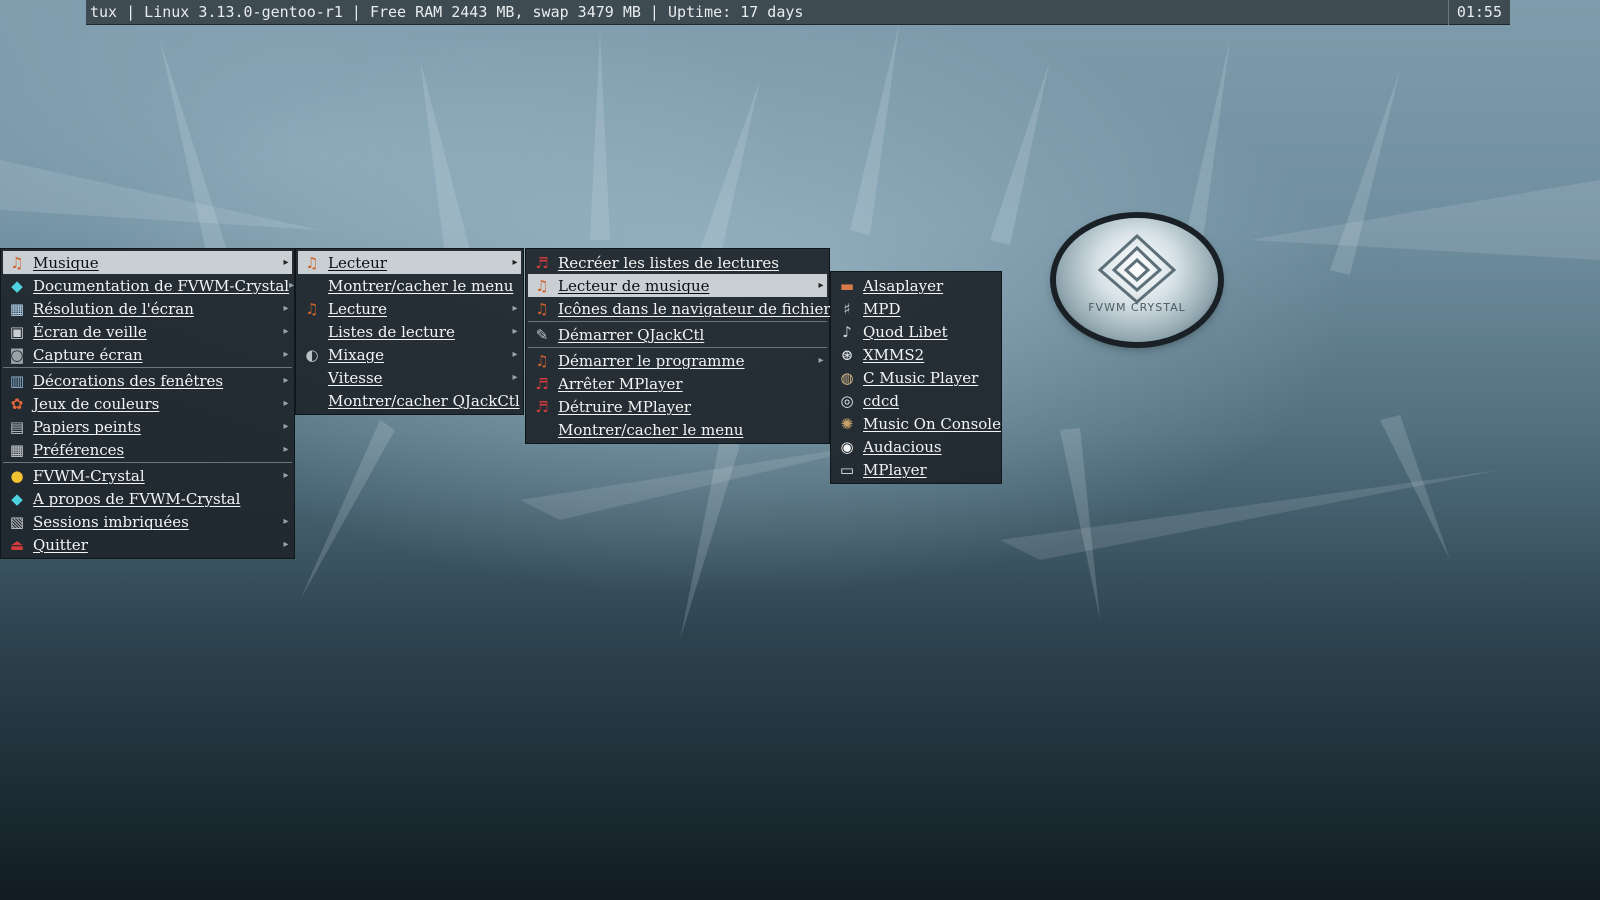  I want to click on crystal-ball-icon: ●, so click(17, 475).